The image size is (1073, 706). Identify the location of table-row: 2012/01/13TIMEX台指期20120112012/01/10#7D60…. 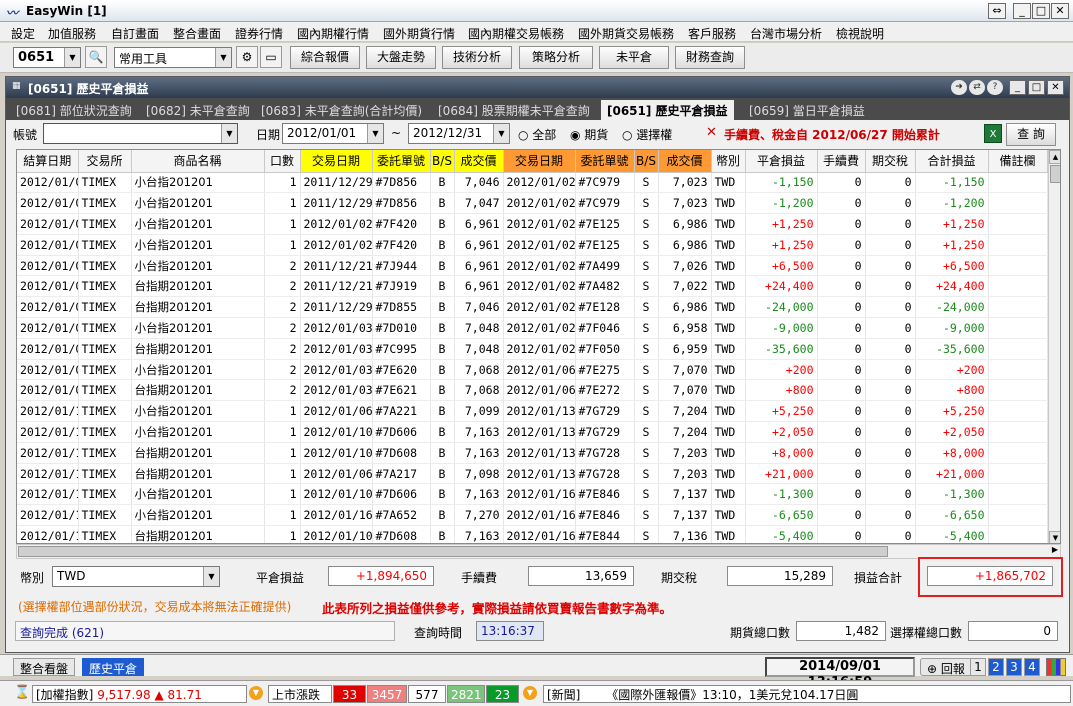
(532, 453).